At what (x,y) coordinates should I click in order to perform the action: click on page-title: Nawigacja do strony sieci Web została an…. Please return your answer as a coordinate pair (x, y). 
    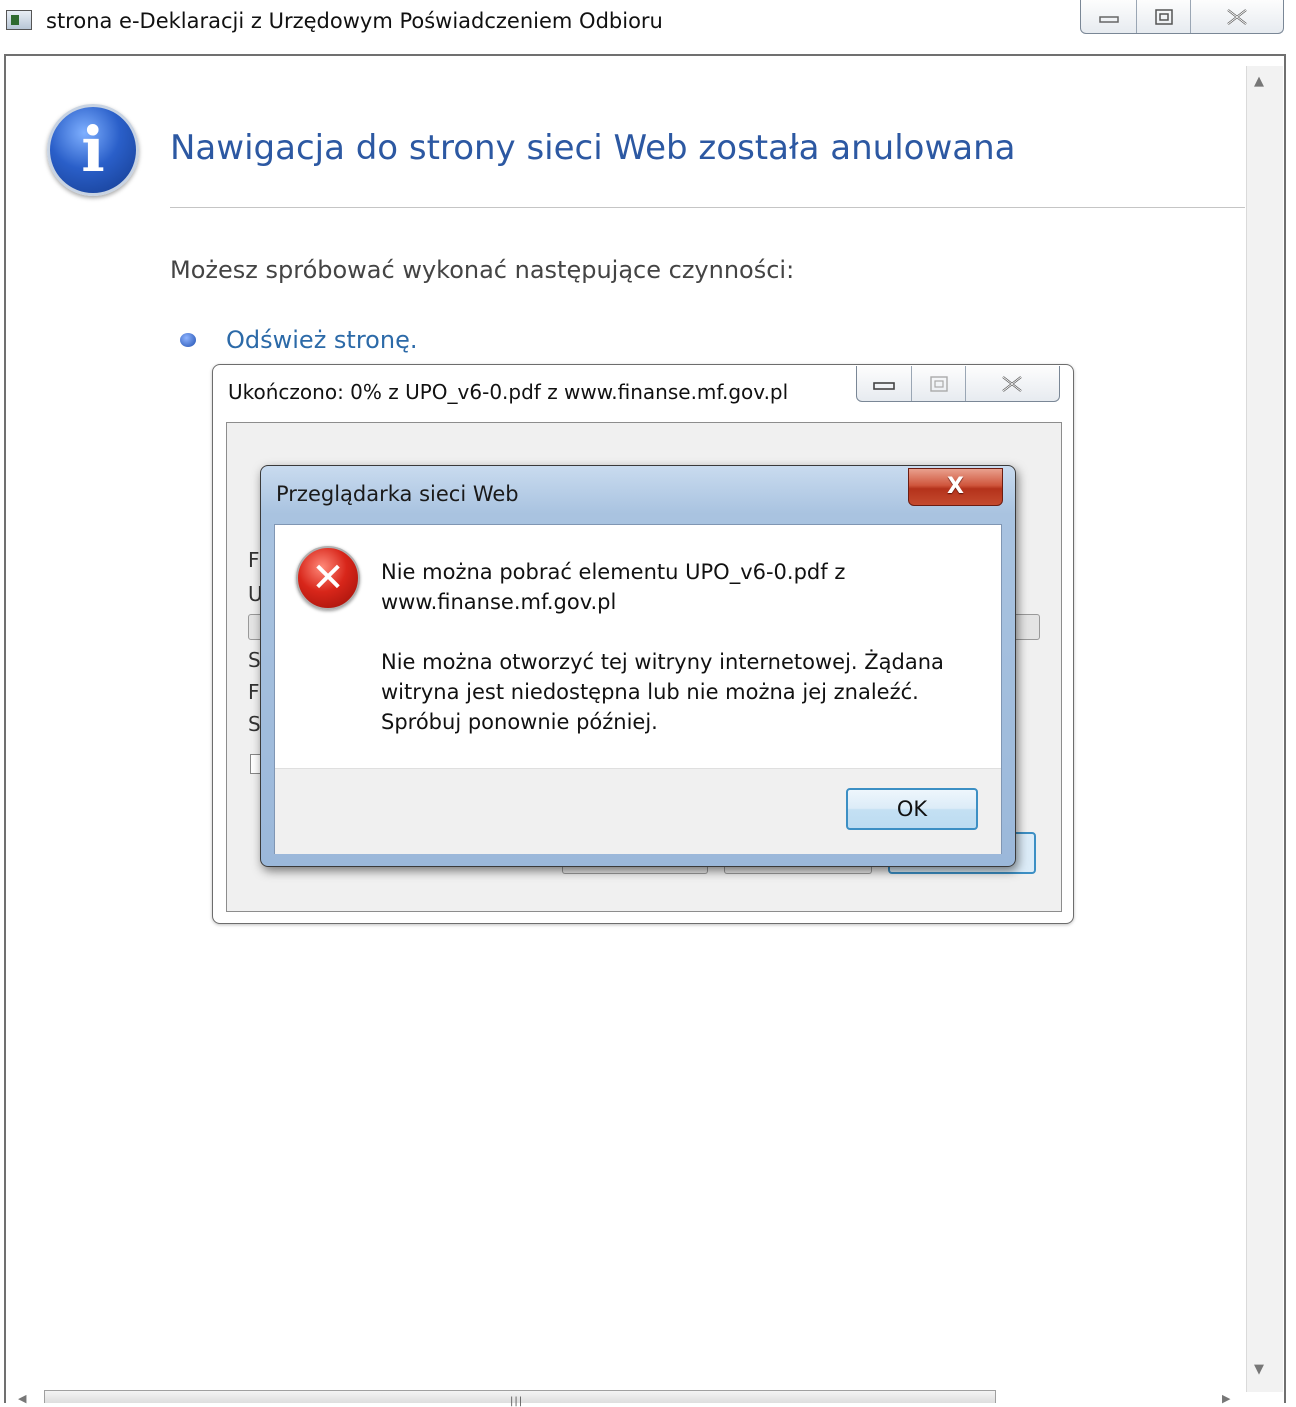
    Looking at the image, I should click on (593, 148).